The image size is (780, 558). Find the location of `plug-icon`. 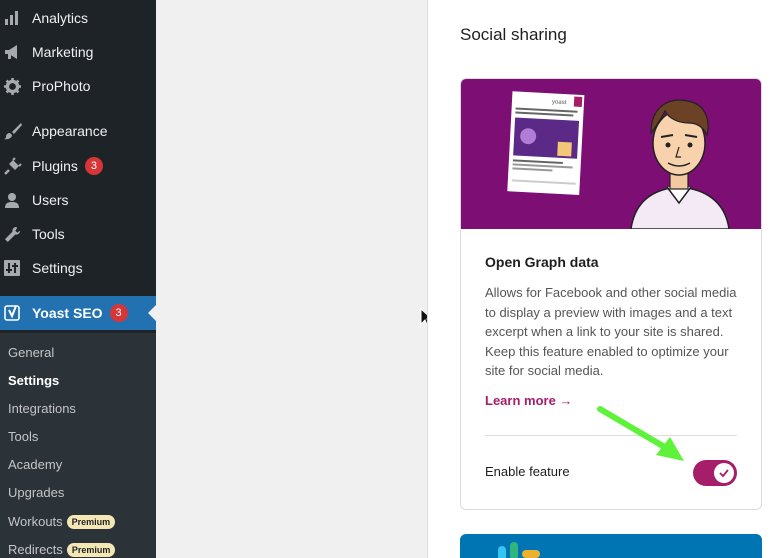

plug-icon is located at coordinates (15, 166).